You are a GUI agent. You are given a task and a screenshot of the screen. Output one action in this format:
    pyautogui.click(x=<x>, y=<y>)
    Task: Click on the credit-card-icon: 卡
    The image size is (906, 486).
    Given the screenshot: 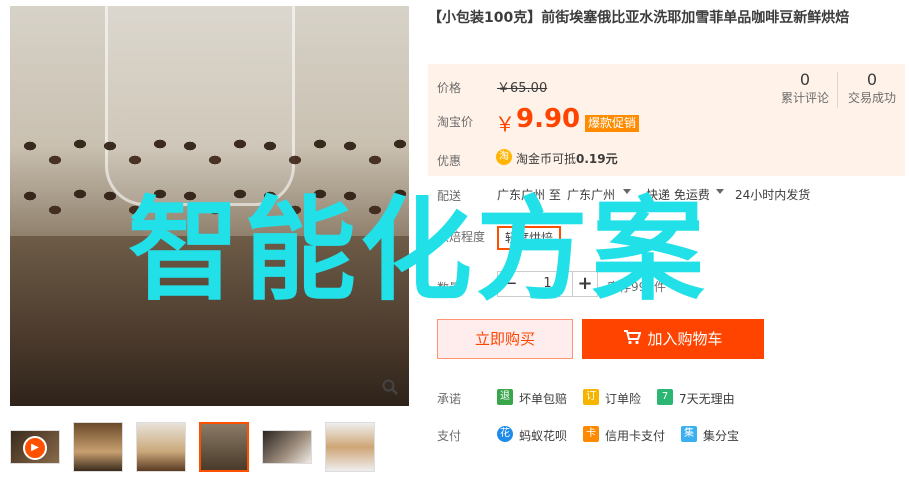 What is the action you would take?
    pyautogui.click(x=591, y=434)
    